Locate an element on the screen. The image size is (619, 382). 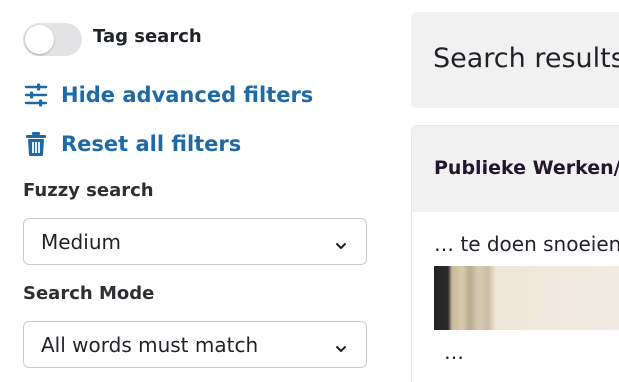
tag-search-toggle is located at coordinates (52, 39).